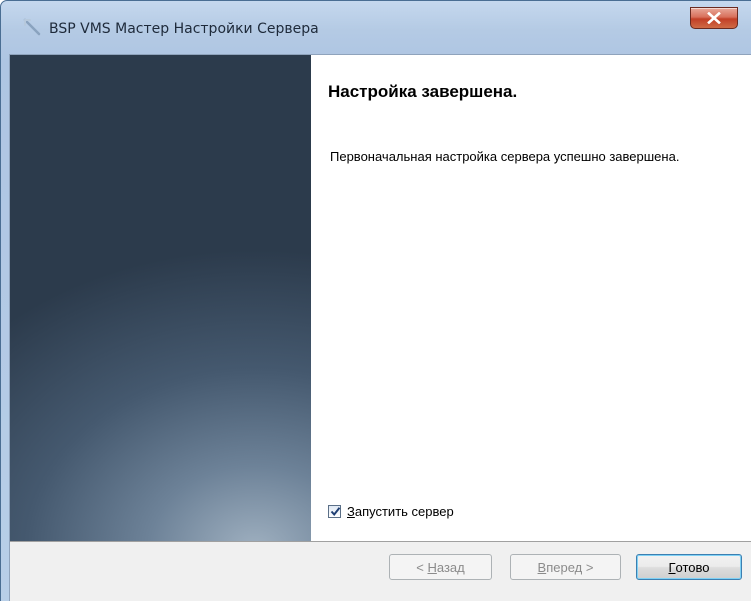 The width and height of the screenshot is (751, 601). Describe the element at coordinates (672, 567) in the screenshot. I see `finish-button-accel: Г` at that location.